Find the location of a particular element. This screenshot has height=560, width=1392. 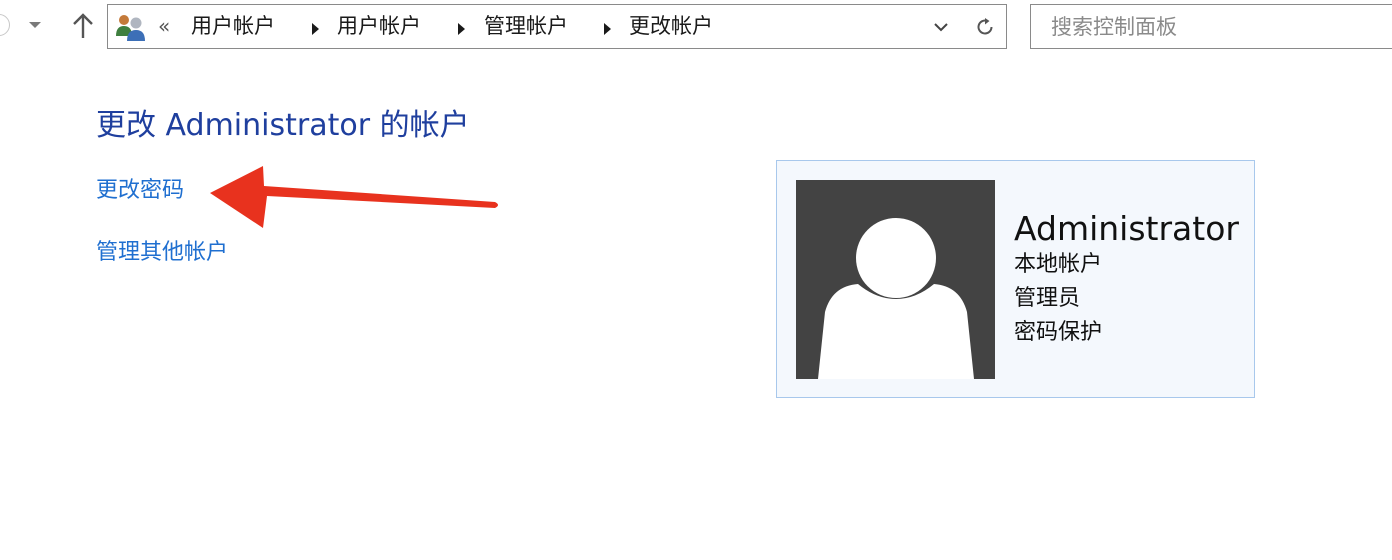

search-input is located at coordinates (1211, 26).